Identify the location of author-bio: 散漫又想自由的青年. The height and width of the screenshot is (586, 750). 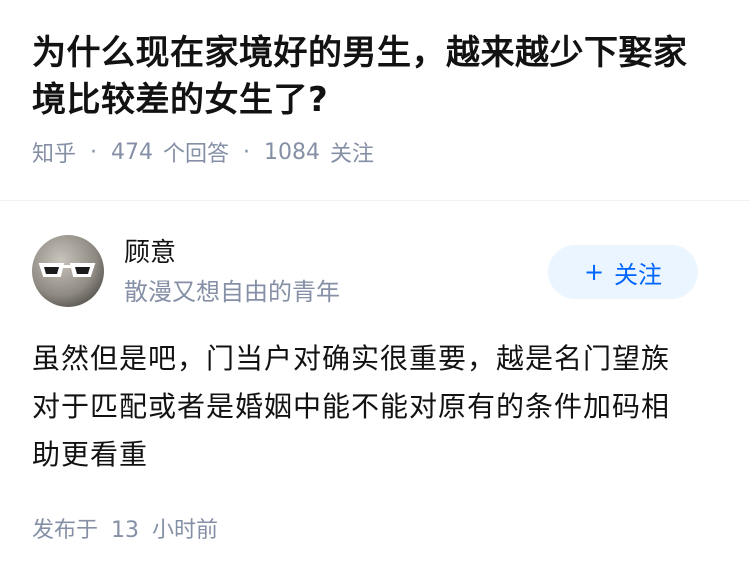
(232, 292).